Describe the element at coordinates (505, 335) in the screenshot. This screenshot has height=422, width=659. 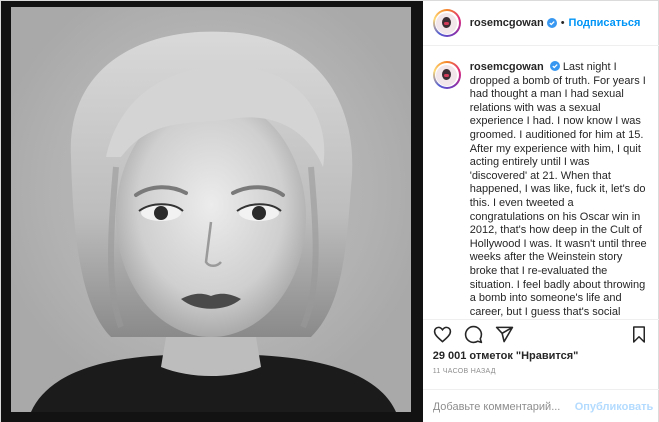
I see `share-icon` at that location.